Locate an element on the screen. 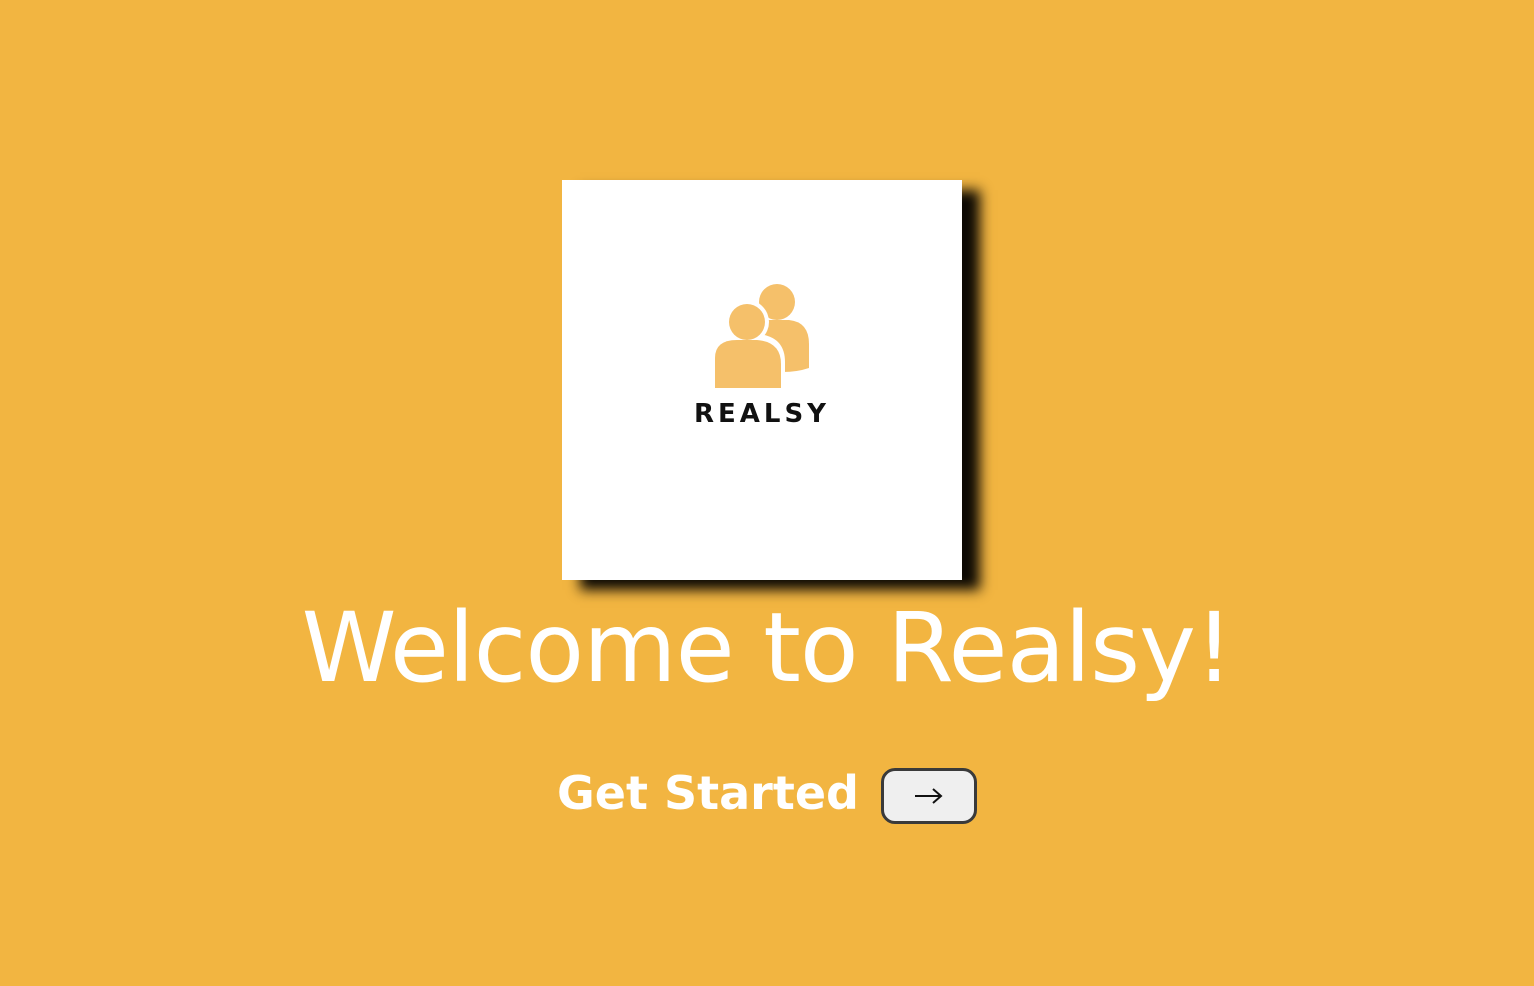 Image resolution: width=1534 pixels, height=986 pixels. people-group-icon is located at coordinates (761, 337).